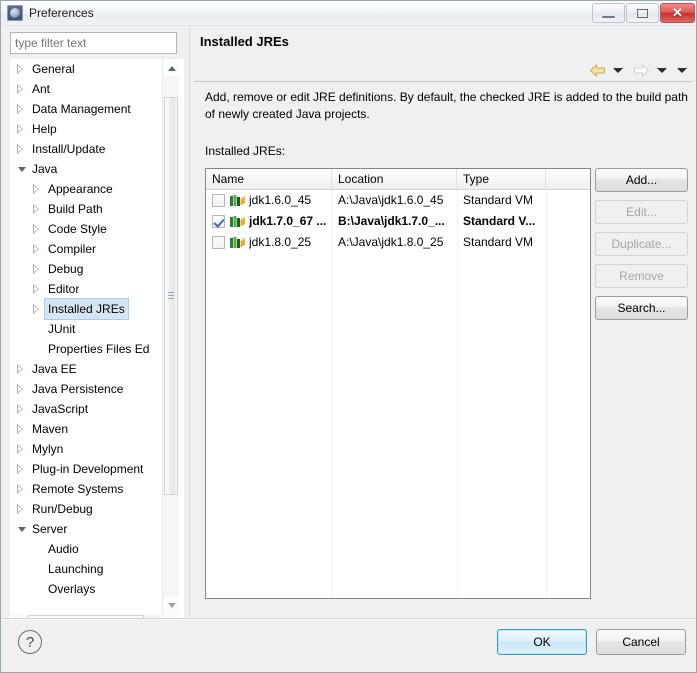 The width and height of the screenshot is (697, 673). I want to click on sidebar-item-remote-systems: Remote Systems, so click(88, 489).